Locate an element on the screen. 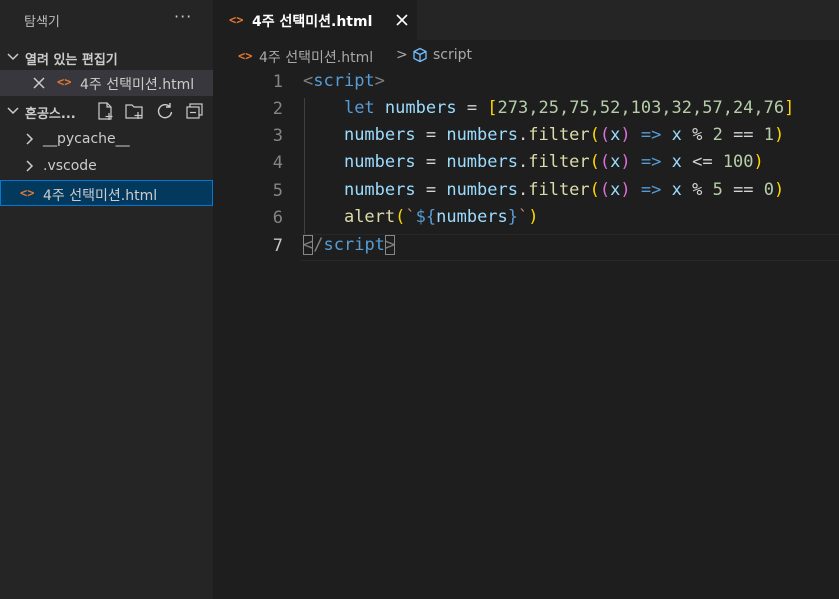  refresh-icon is located at coordinates (165, 111).